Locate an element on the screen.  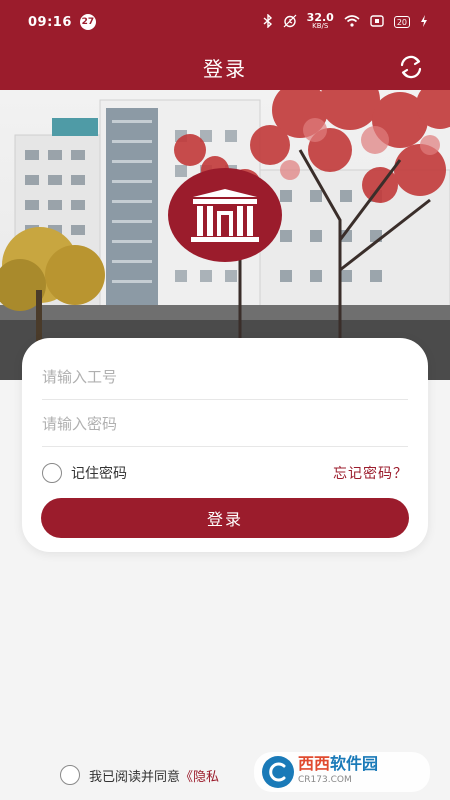
employee-id-field is located at coordinates (225, 377).